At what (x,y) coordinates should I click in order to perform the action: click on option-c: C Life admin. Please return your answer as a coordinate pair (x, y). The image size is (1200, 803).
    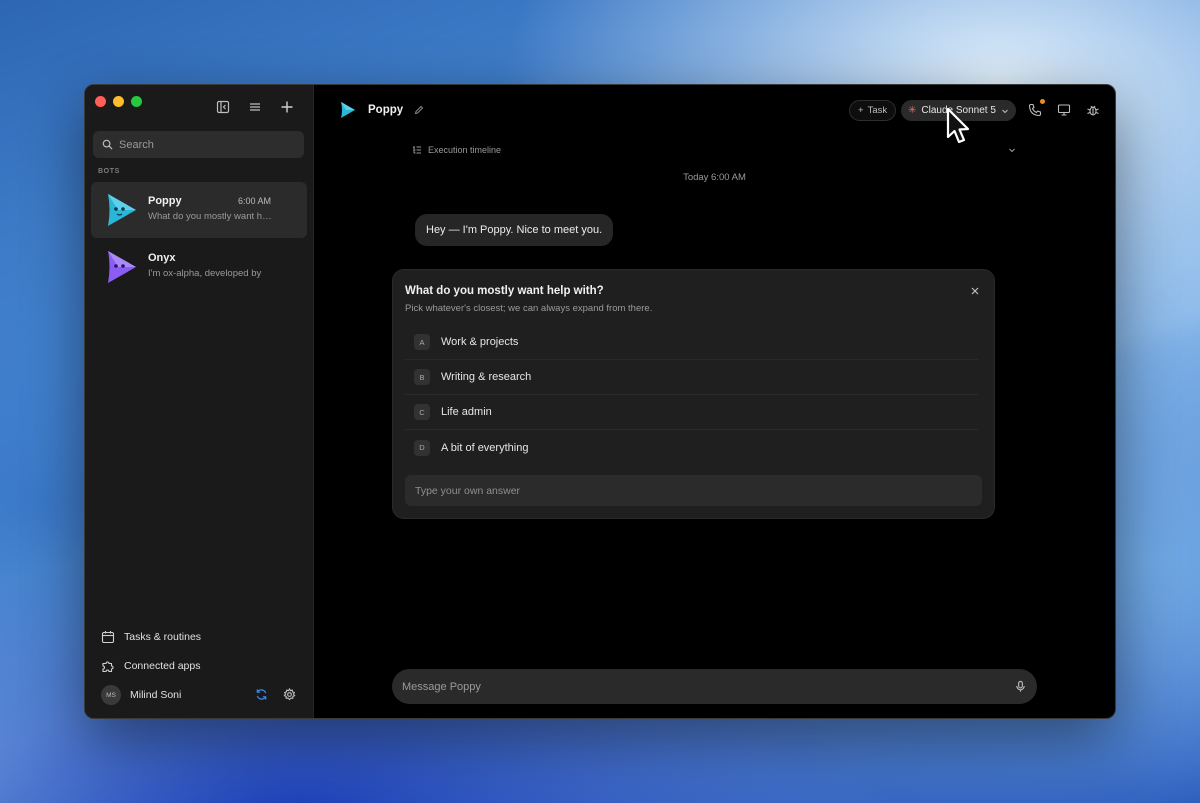
    Looking at the image, I should click on (691, 412).